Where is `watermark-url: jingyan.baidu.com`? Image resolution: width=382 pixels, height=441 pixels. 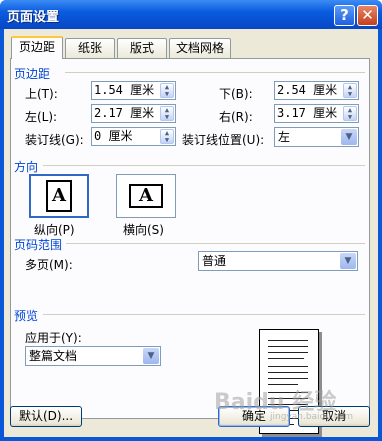 watermark-url: jingyan.baidu.com is located at coordinates (312, 417).